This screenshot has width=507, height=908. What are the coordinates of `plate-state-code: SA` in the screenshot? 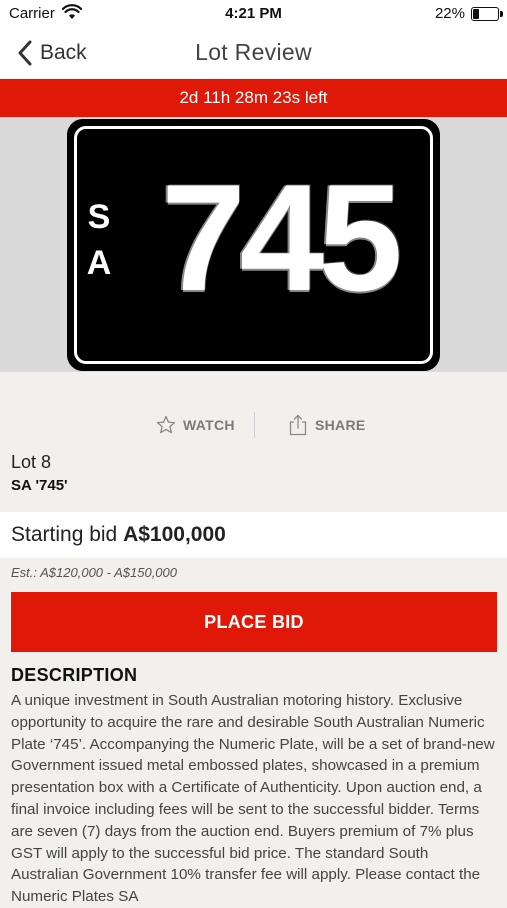 It's located at (99, 240).